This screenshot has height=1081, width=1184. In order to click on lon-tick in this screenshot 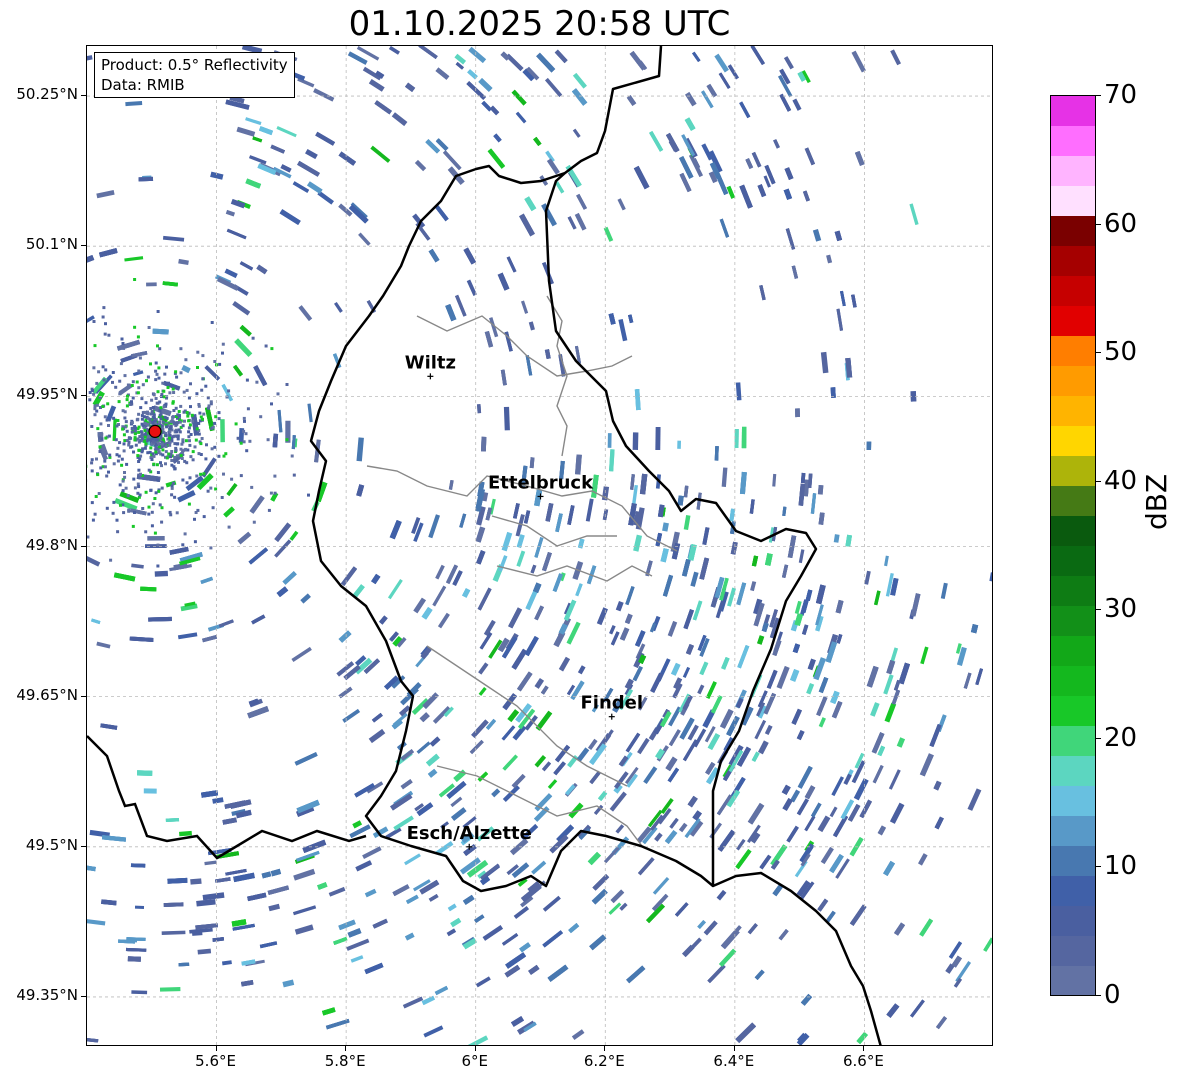, I will do `click(734, 1048)`.